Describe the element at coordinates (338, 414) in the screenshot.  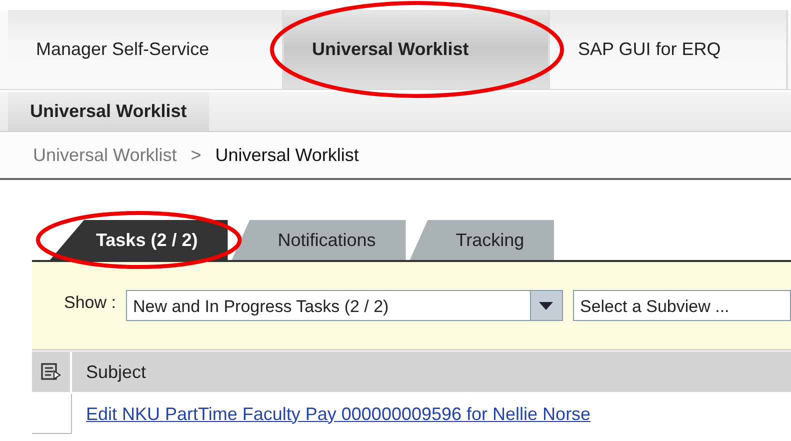
I see `task-link: Edit NKU PartTime Faculty Pay 000000009596 for Nellie Norse` at that location.